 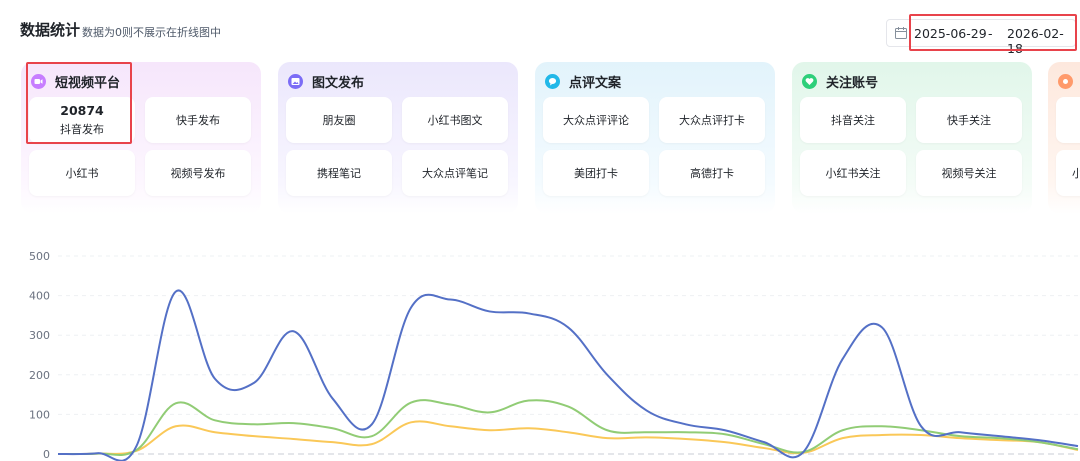 I want to click on card-title: 点评文案, so click(x=595, y=83).